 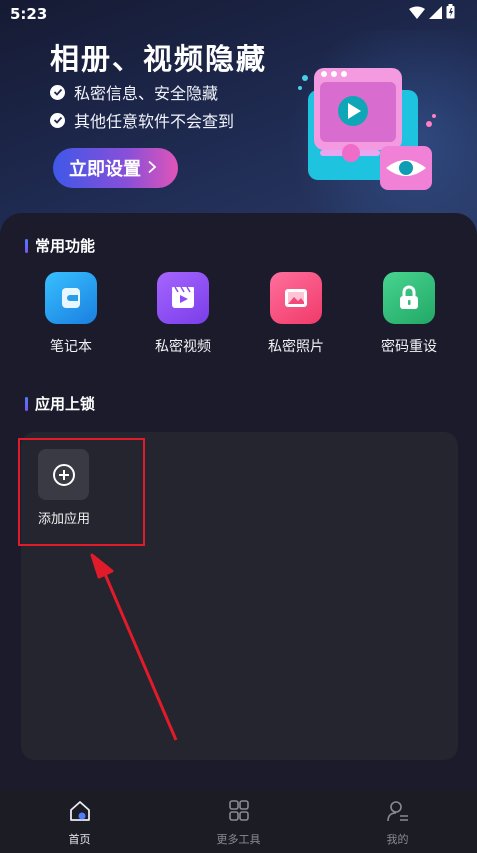 What do you see at coordinates (183, 347) in the screenshot?
I see `feature-label: 私密视频` at bounding box center [183, 347].